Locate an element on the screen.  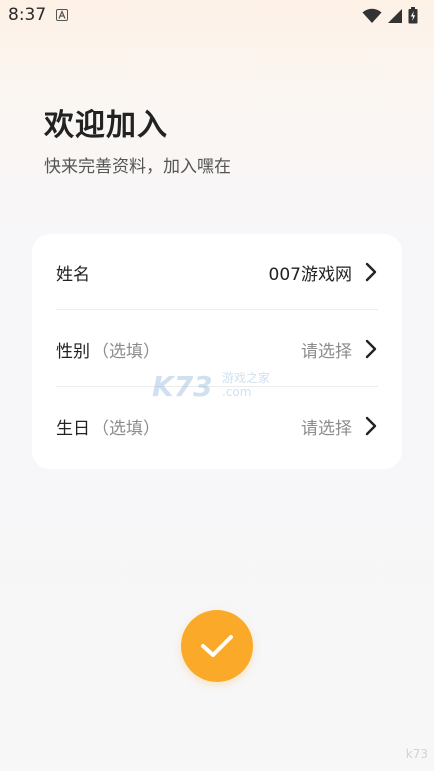
corner-watermark: k73 is located at coordinates (416, 754).